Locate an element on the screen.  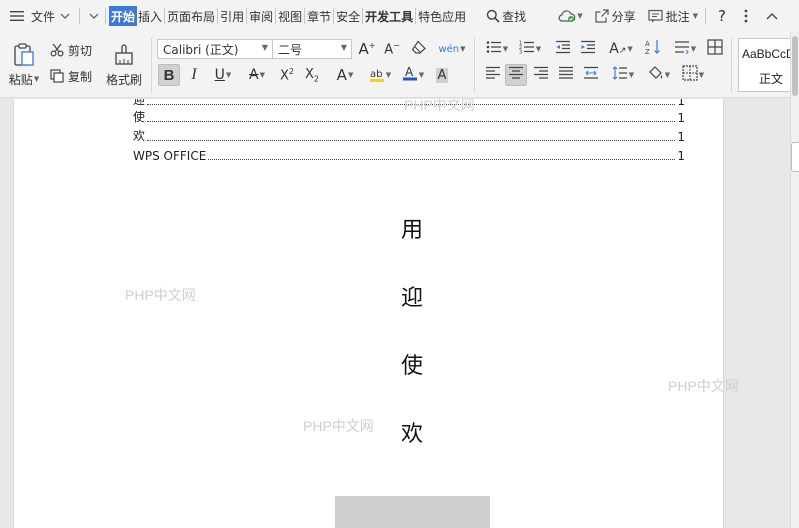
numbered-list-icon: 123 is located at coordinates (527, 49).